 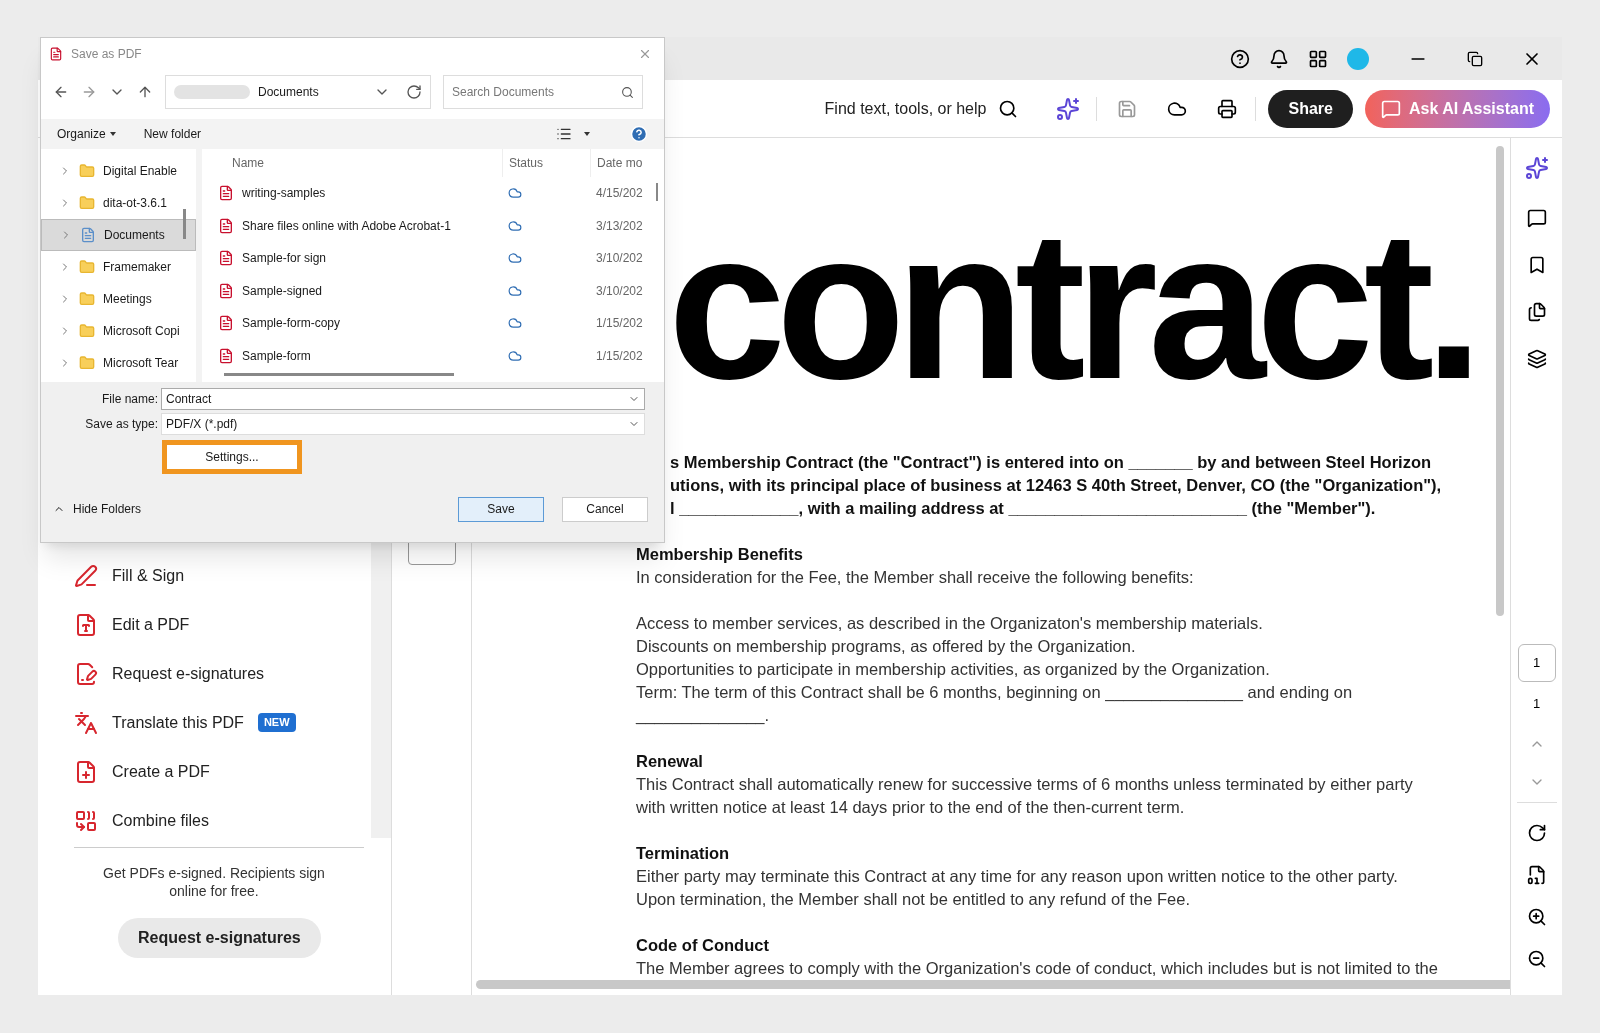 I want to click on tool-label: Create a PDF, so click(x=161, y=771).